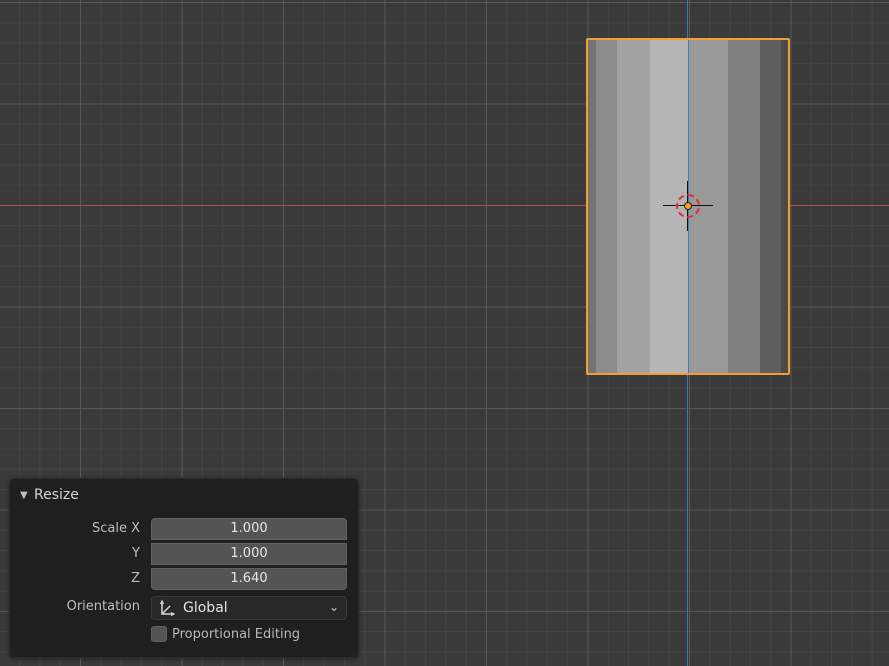 Image resolution: width=889 pixels, height=666 pixels. I want to click on proportional-editing-row: Proportional Editing, so click(225, 634).